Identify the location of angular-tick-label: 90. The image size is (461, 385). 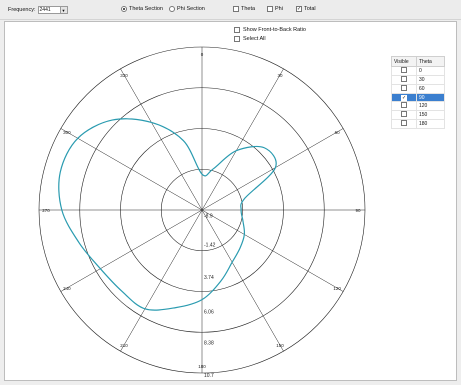
(358, 210).